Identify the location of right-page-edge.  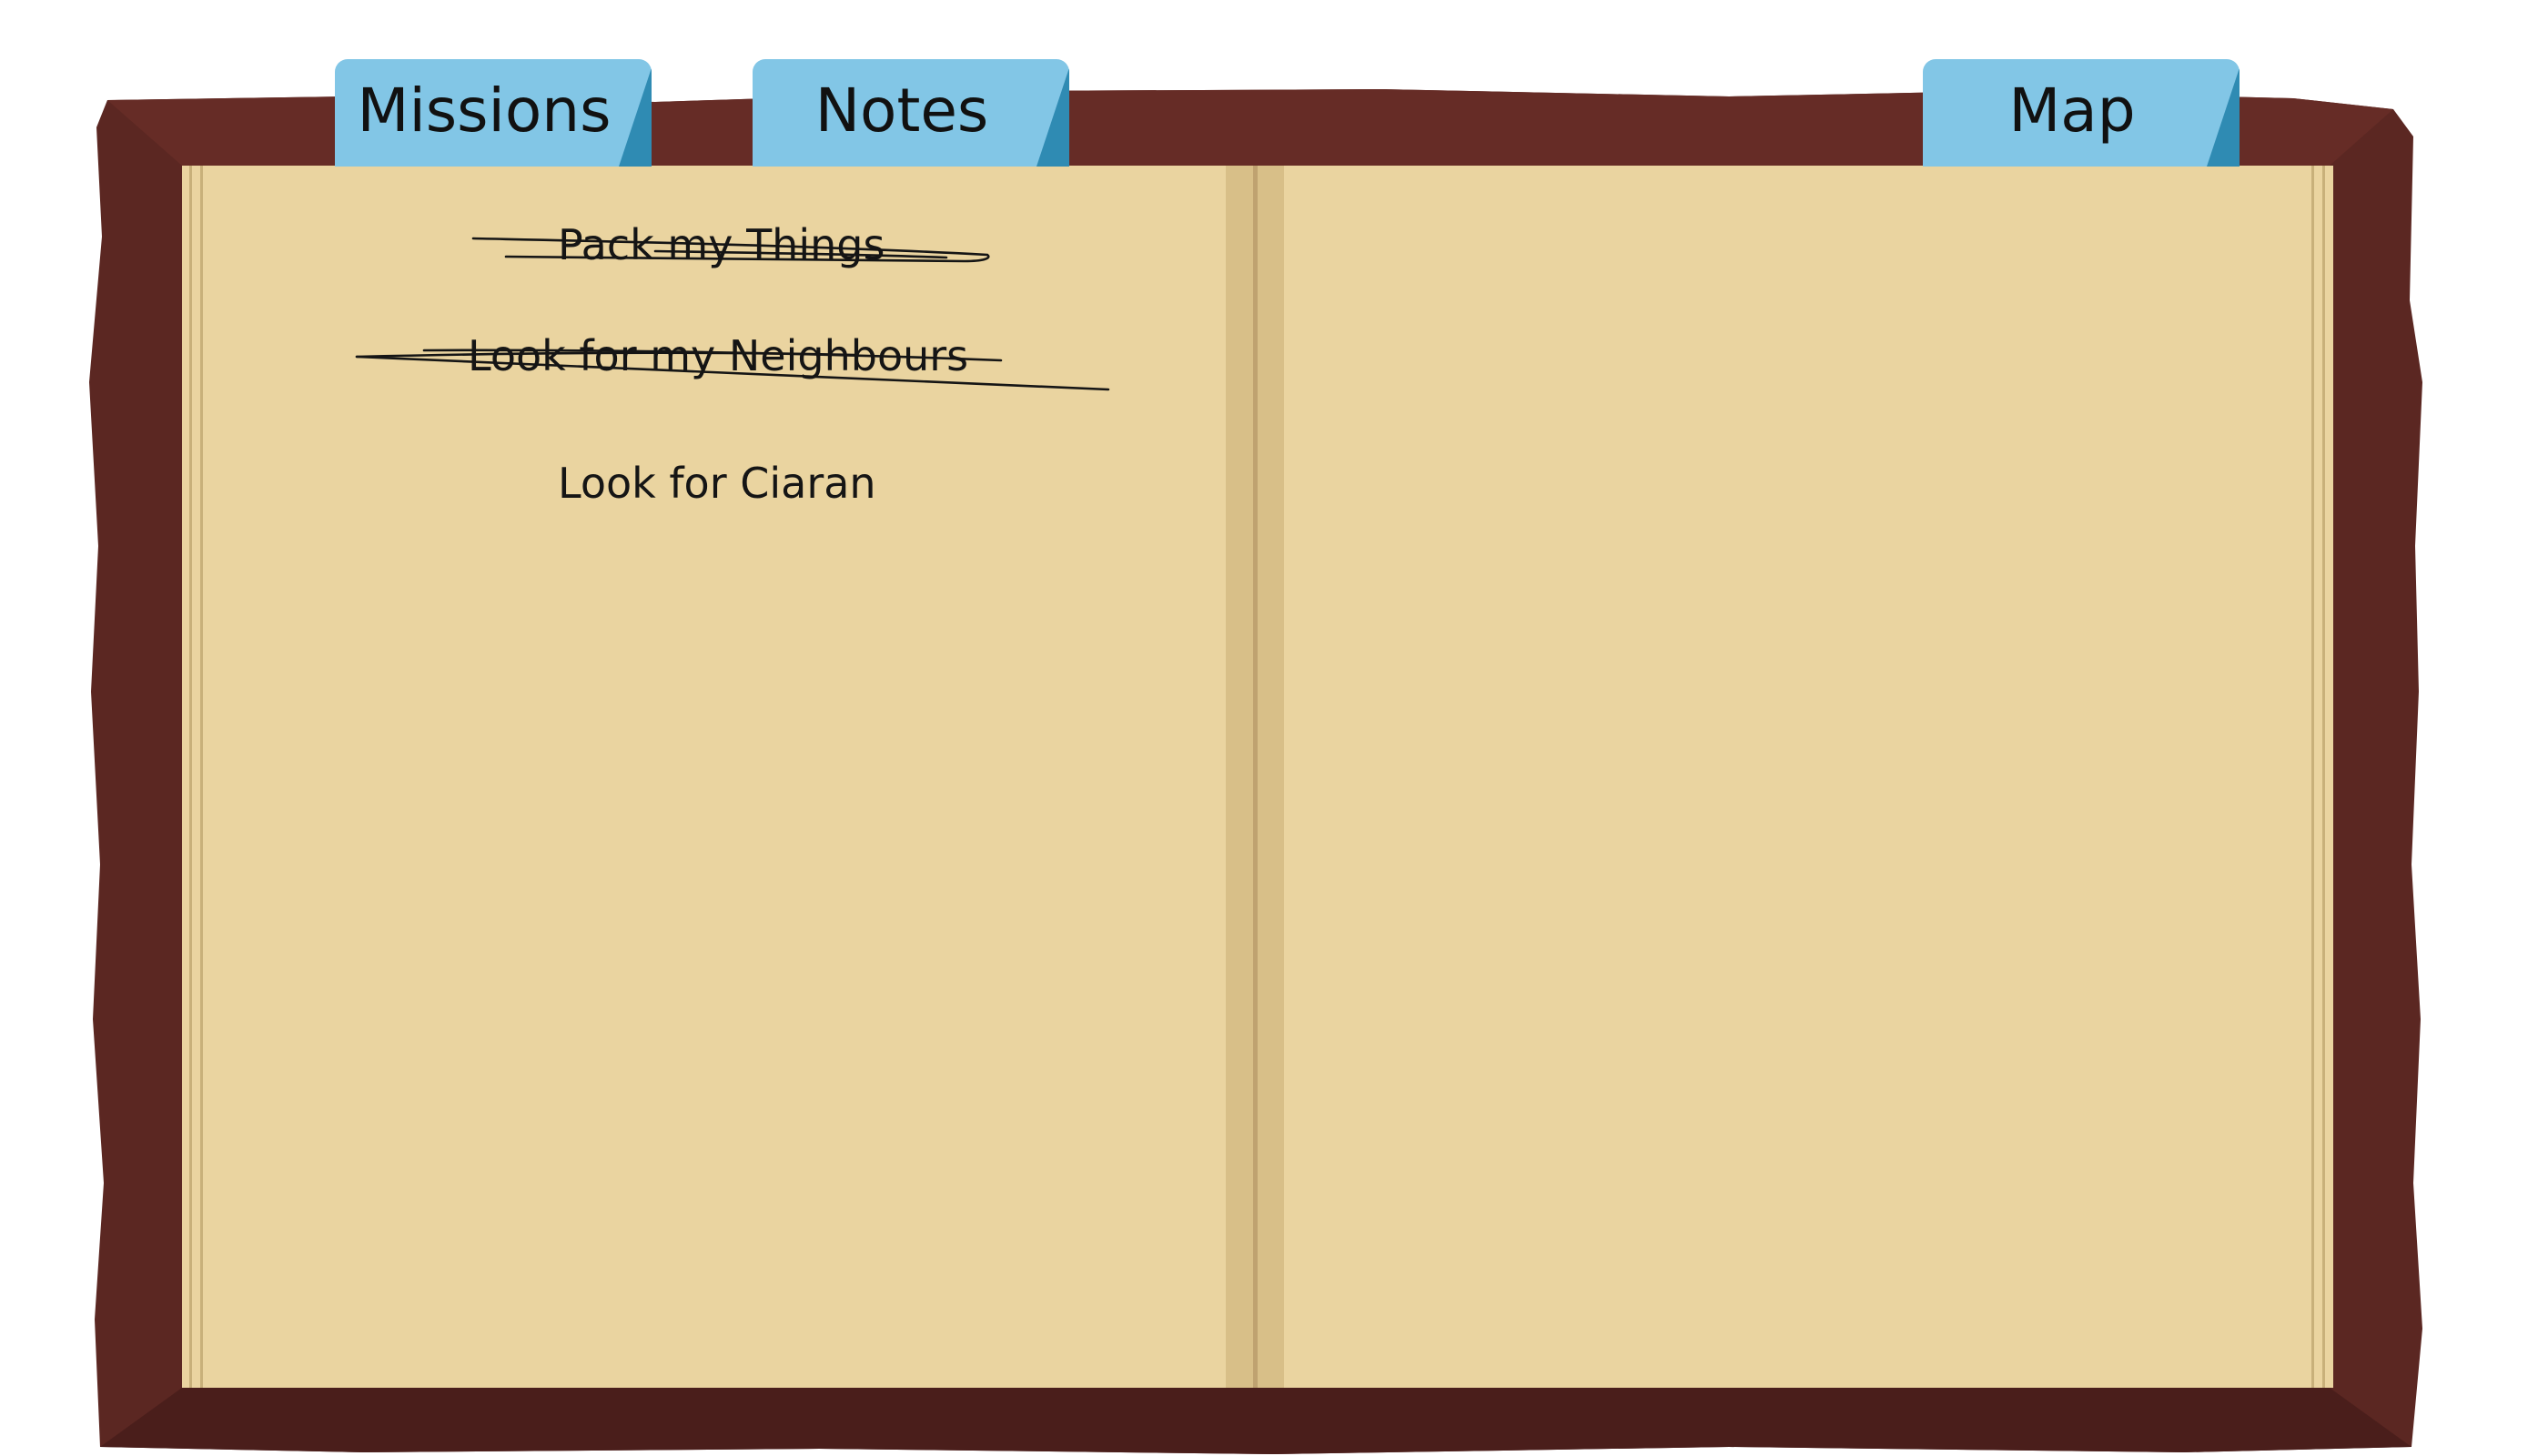
(2318, 777).